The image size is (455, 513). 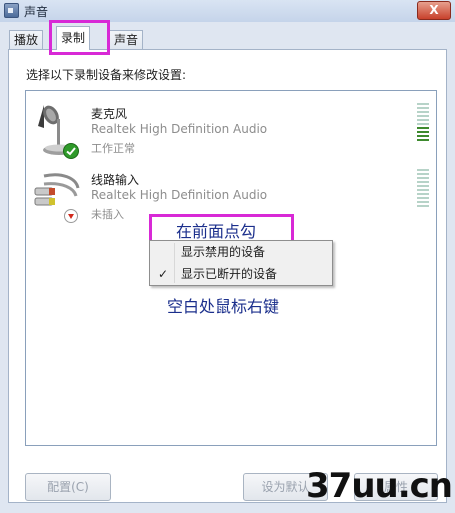 I want to click on tab-sounds: 声音, so click(x=126, y=39).